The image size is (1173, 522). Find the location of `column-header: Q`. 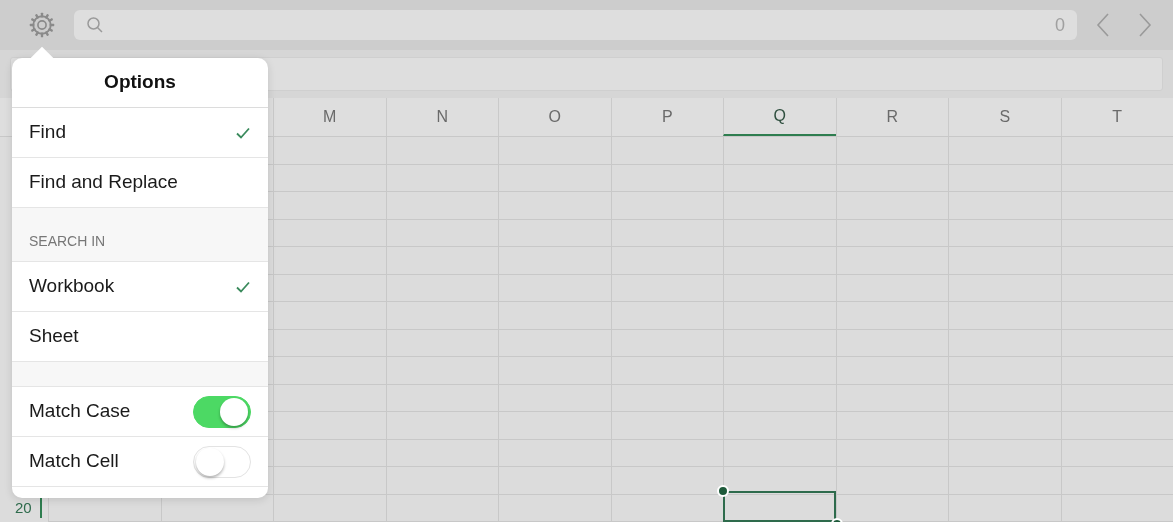

column-header: Q is located at coordinates (779, 117).